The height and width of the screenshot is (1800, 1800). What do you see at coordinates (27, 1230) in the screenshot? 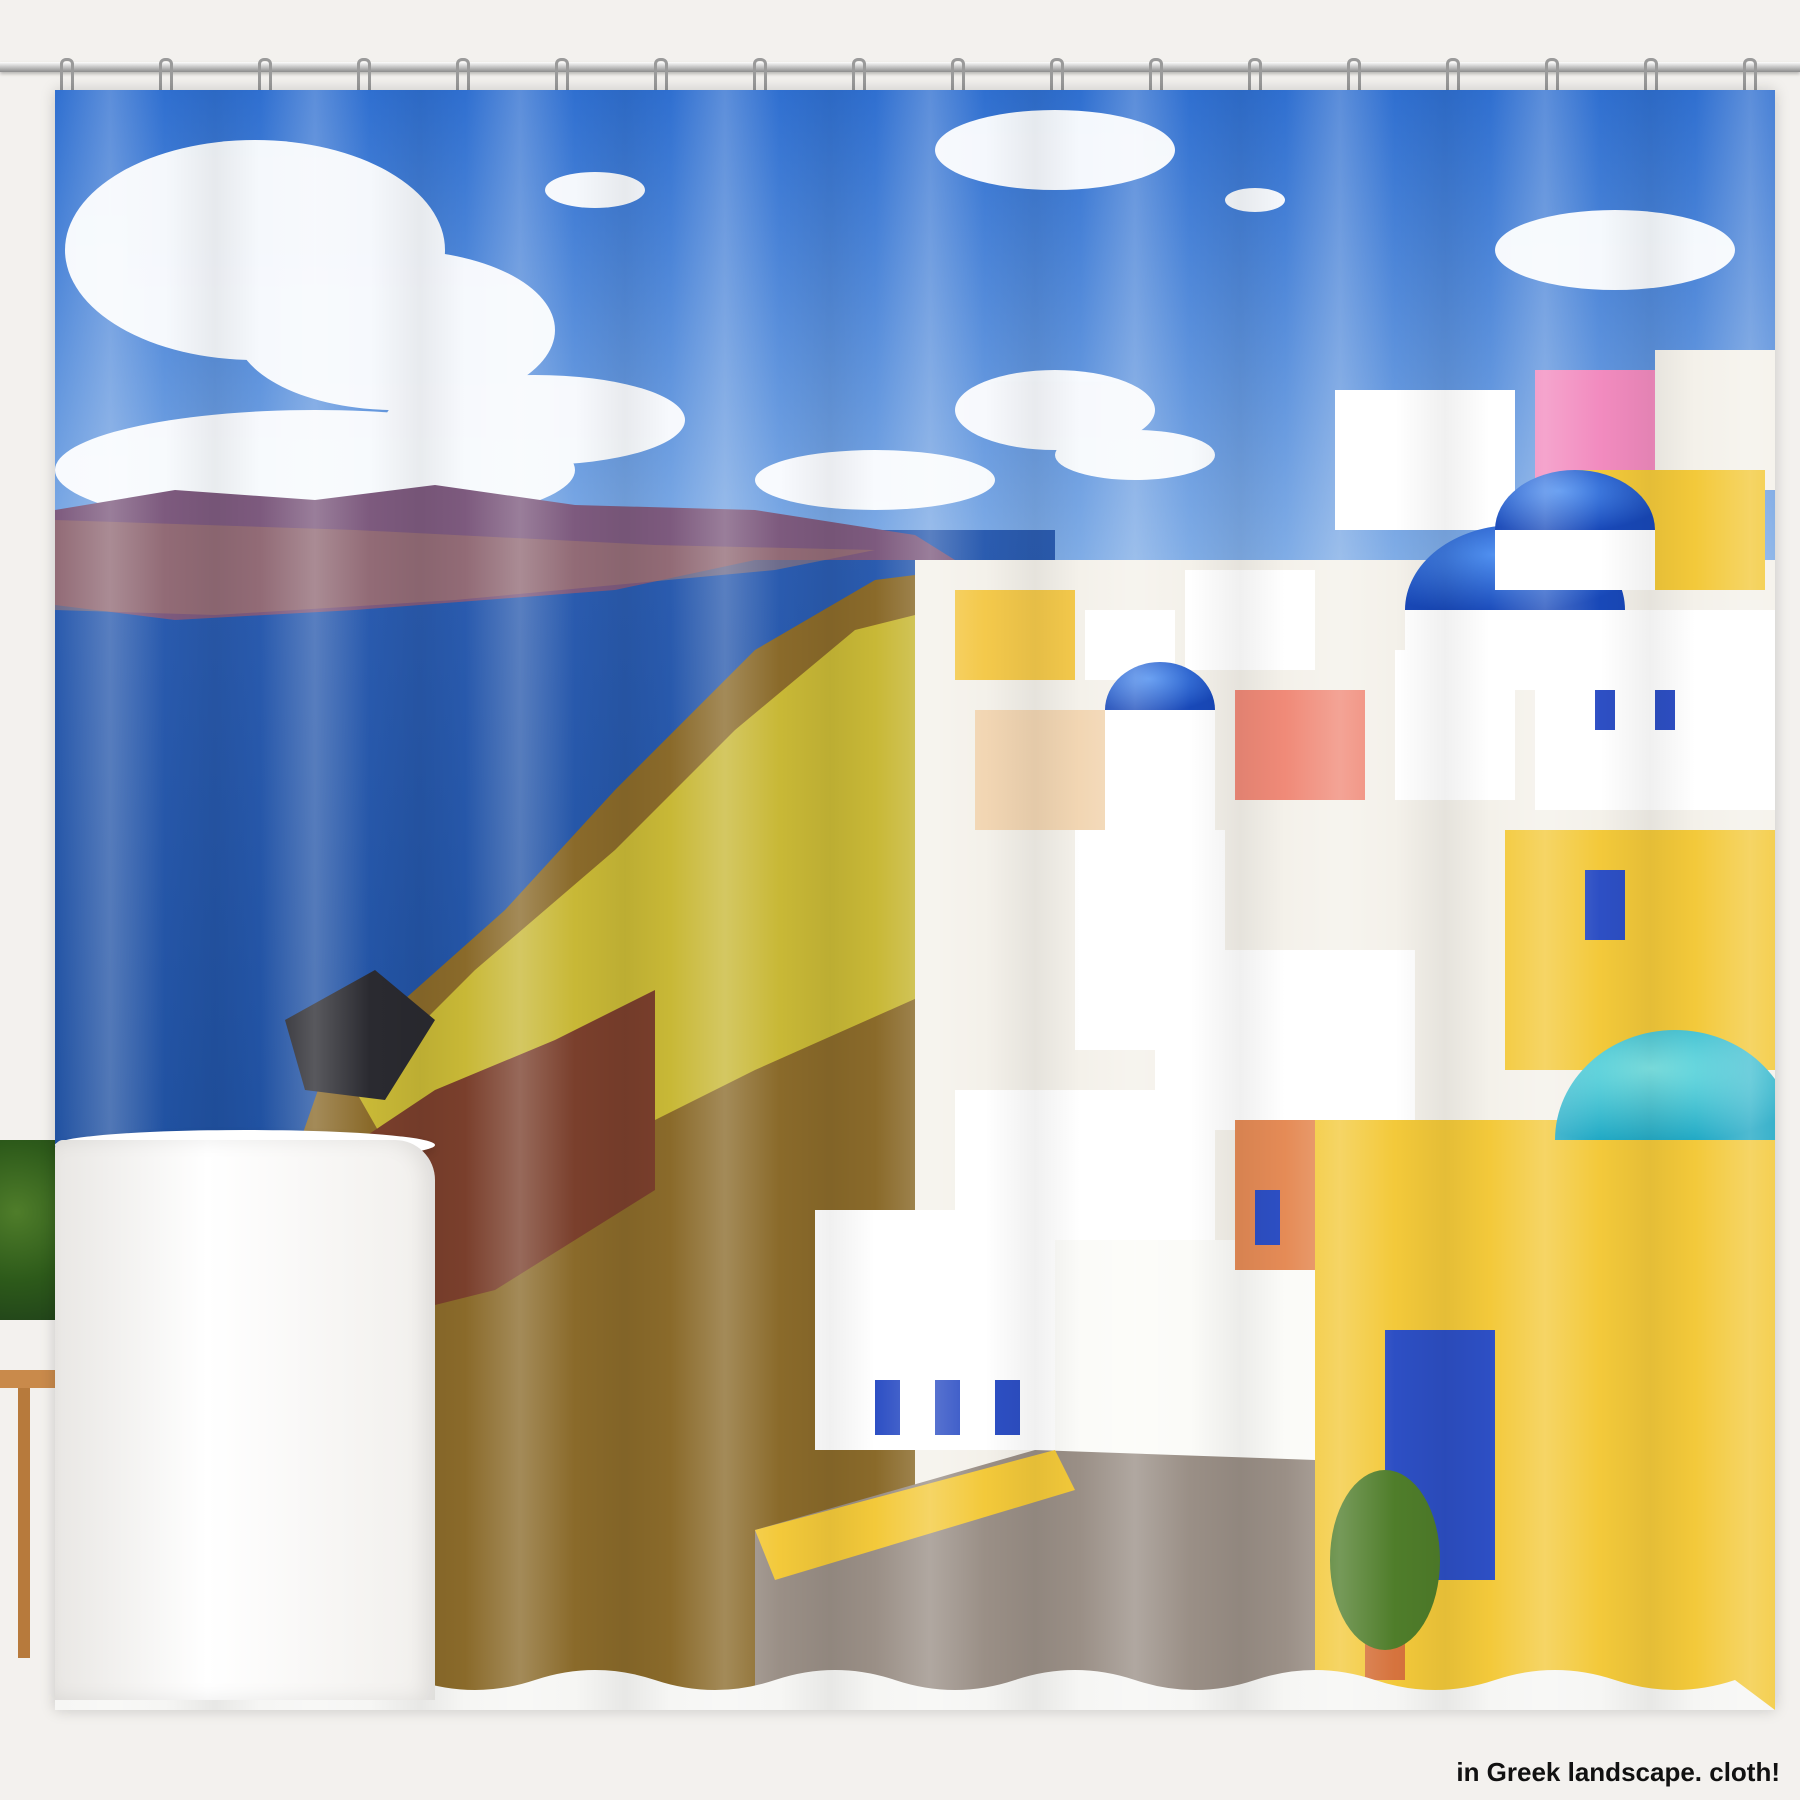
I see `window-plant` at bounding box center [27, 1230].